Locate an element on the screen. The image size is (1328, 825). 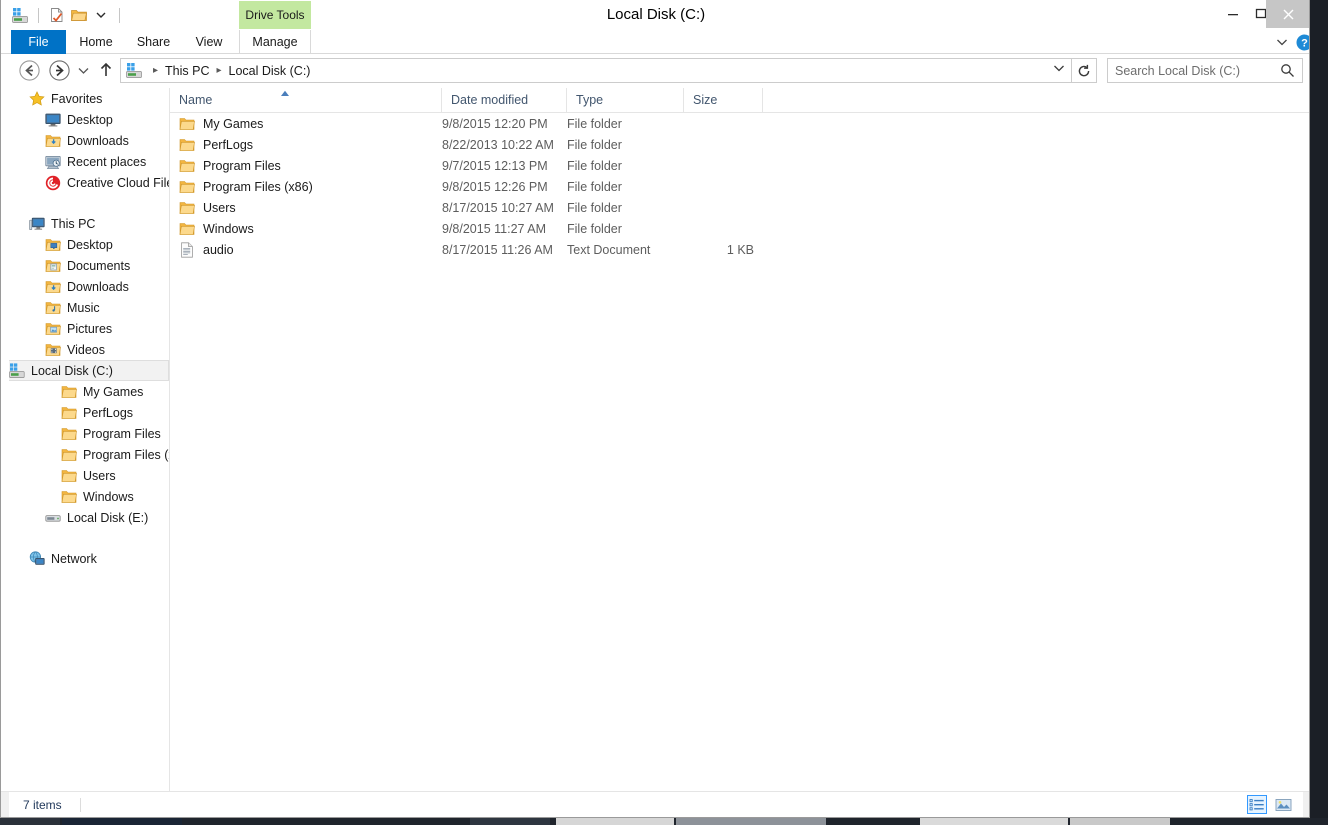
close-button is located at coordinates (1287, 14).